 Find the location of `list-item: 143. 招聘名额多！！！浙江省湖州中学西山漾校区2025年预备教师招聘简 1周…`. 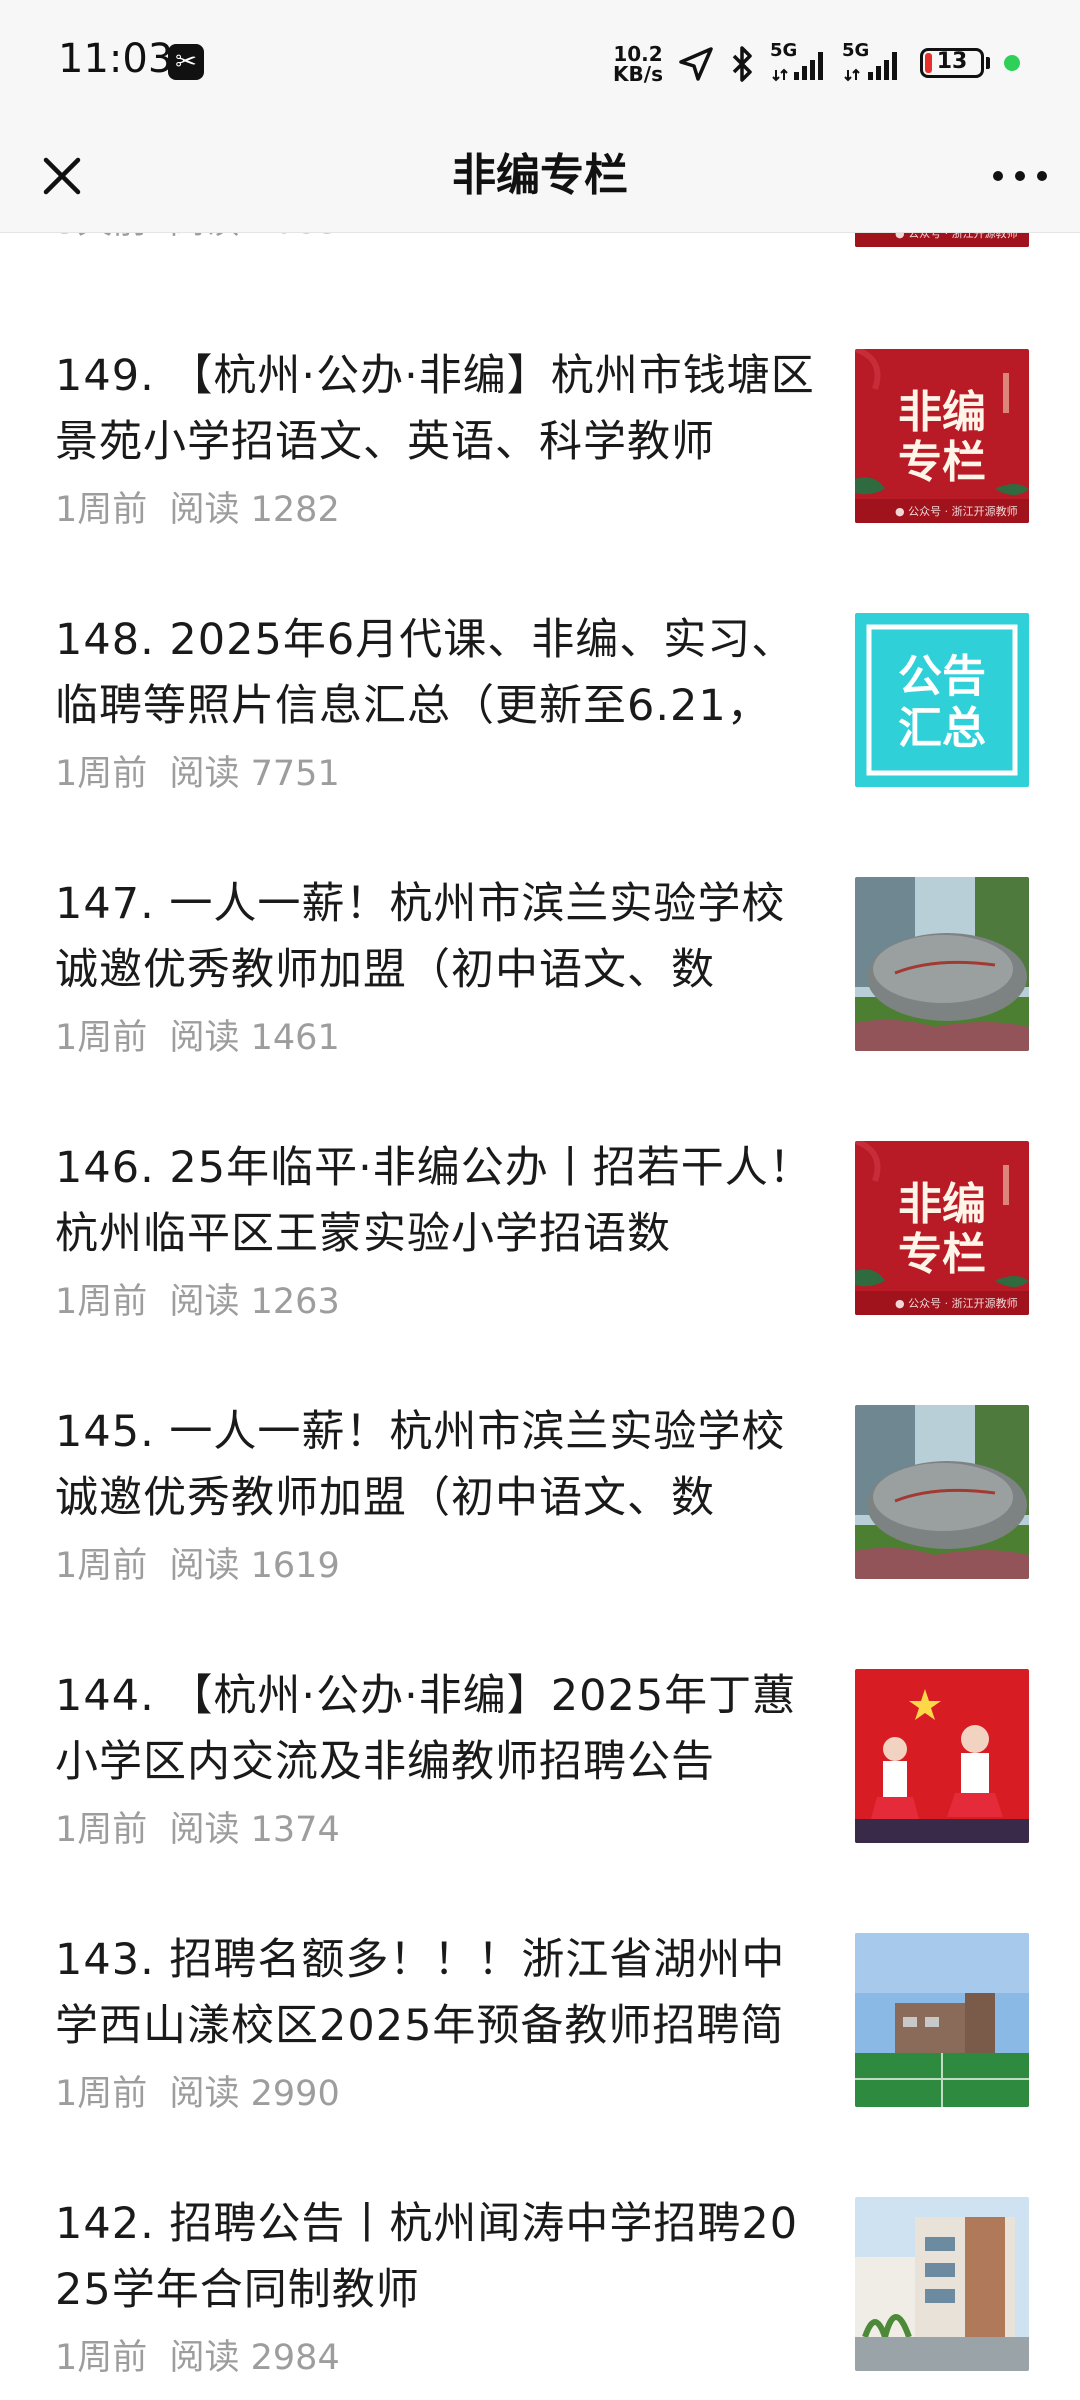

list-item: 143. 招聘名额多！！！浙江省湖州中学西山漾校区2025年预备教师招聘简 1周… is located at coordinates (540, 2059).